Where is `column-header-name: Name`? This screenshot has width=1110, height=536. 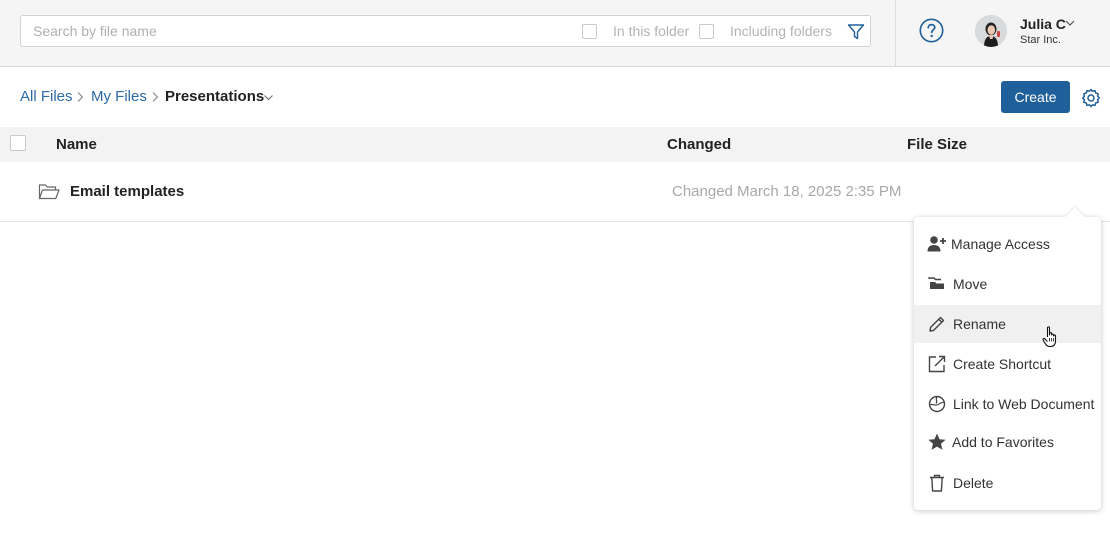 column-header-name: Name is located at coordinates (76, 144).